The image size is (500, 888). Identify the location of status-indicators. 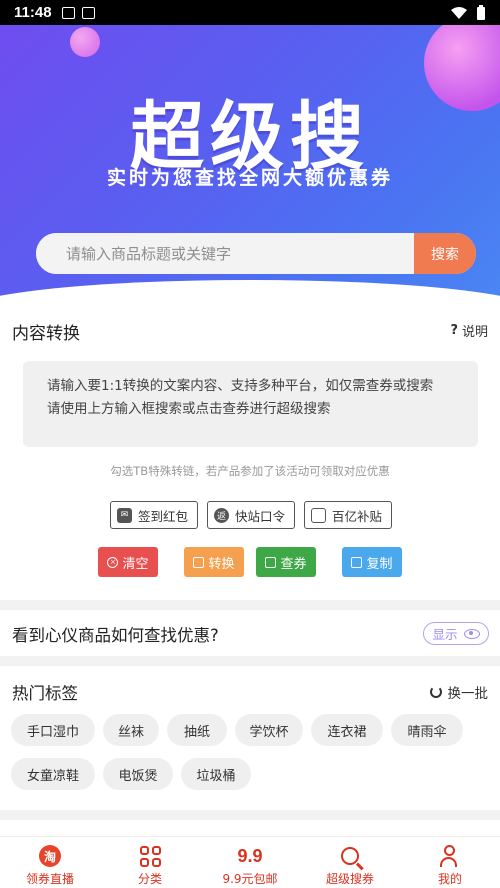
(468, 12).